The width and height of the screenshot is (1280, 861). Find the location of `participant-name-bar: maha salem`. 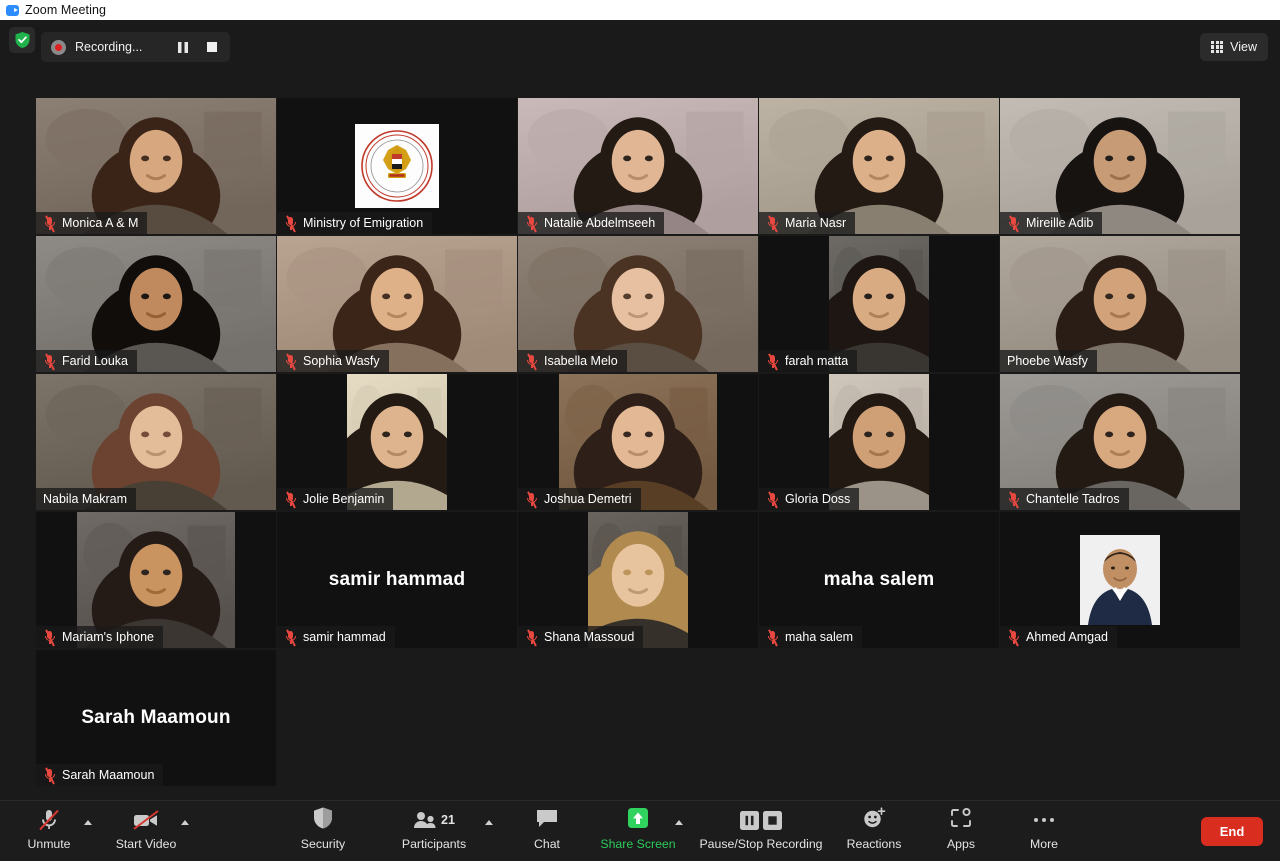

participant-name-bar: maha salem is located at coordinates (811, 637).